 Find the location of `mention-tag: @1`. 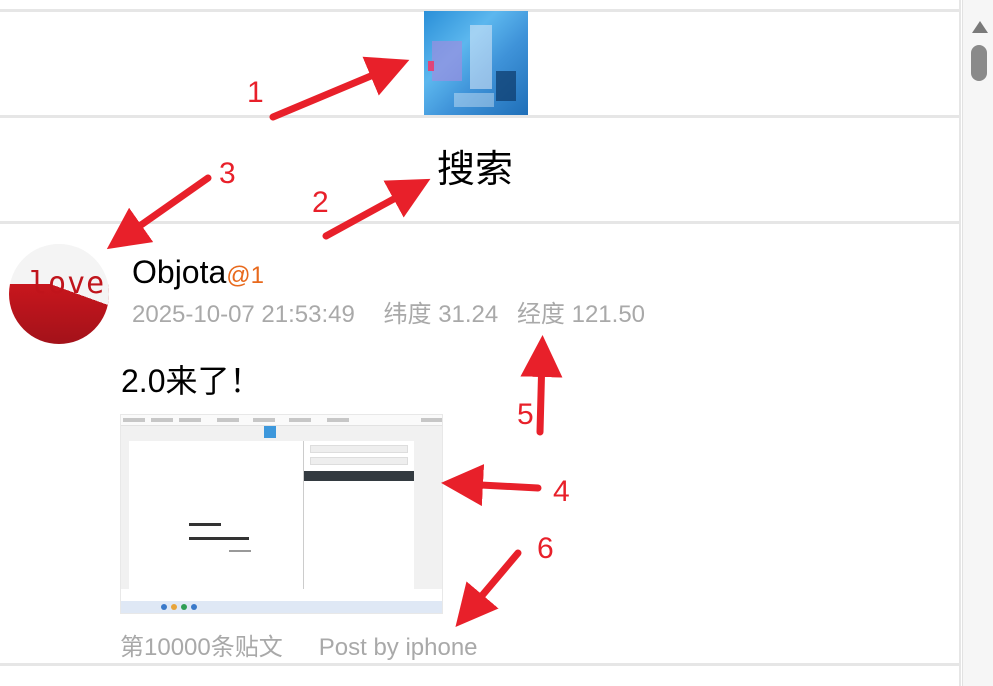

mention-tag: @1 is located at coordinates (245, 275).